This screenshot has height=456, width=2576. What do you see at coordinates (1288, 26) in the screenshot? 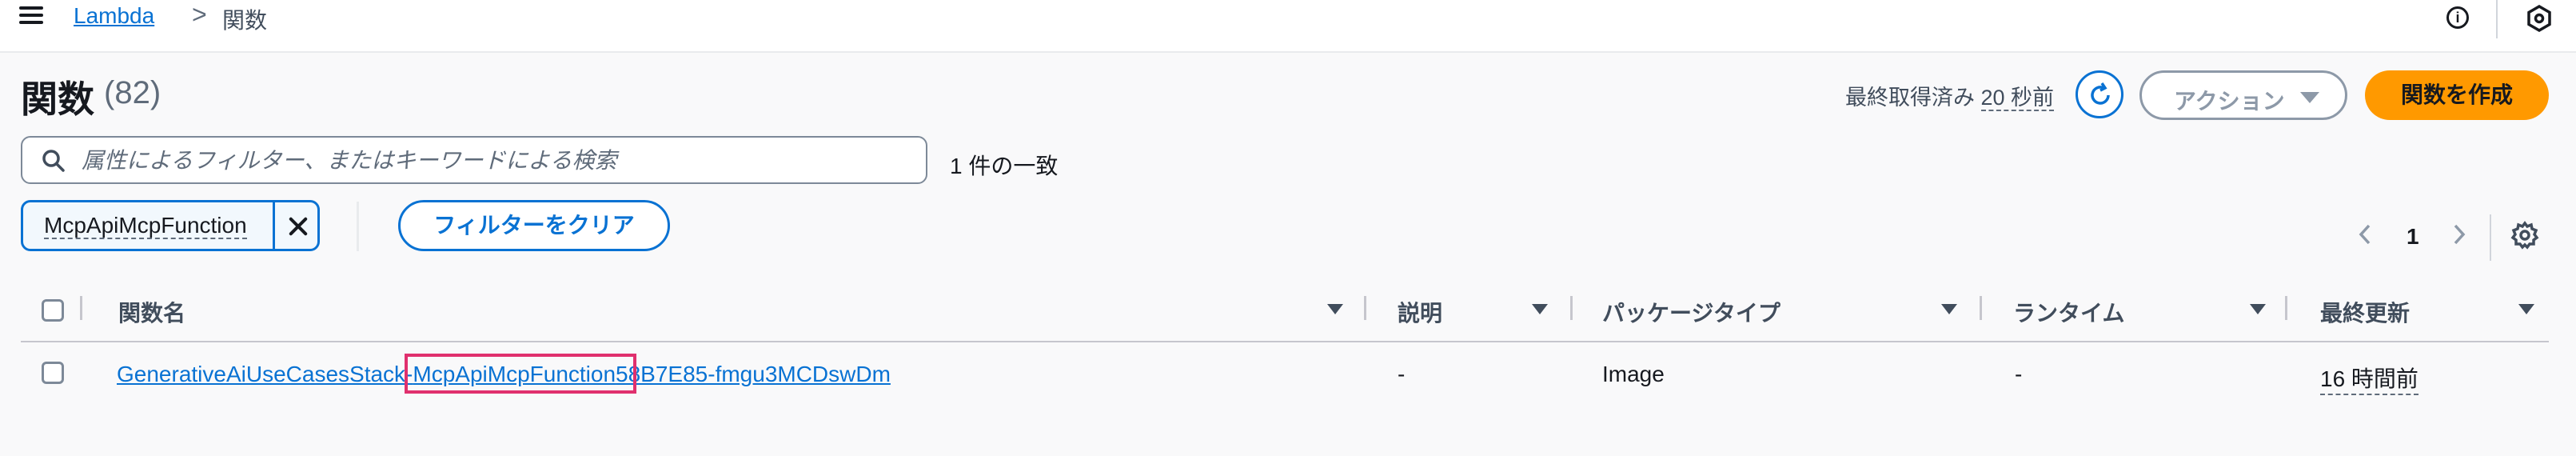
I see `top-navigation-bar: Lambda > 関数 i` at bounding box center [1288, 26].